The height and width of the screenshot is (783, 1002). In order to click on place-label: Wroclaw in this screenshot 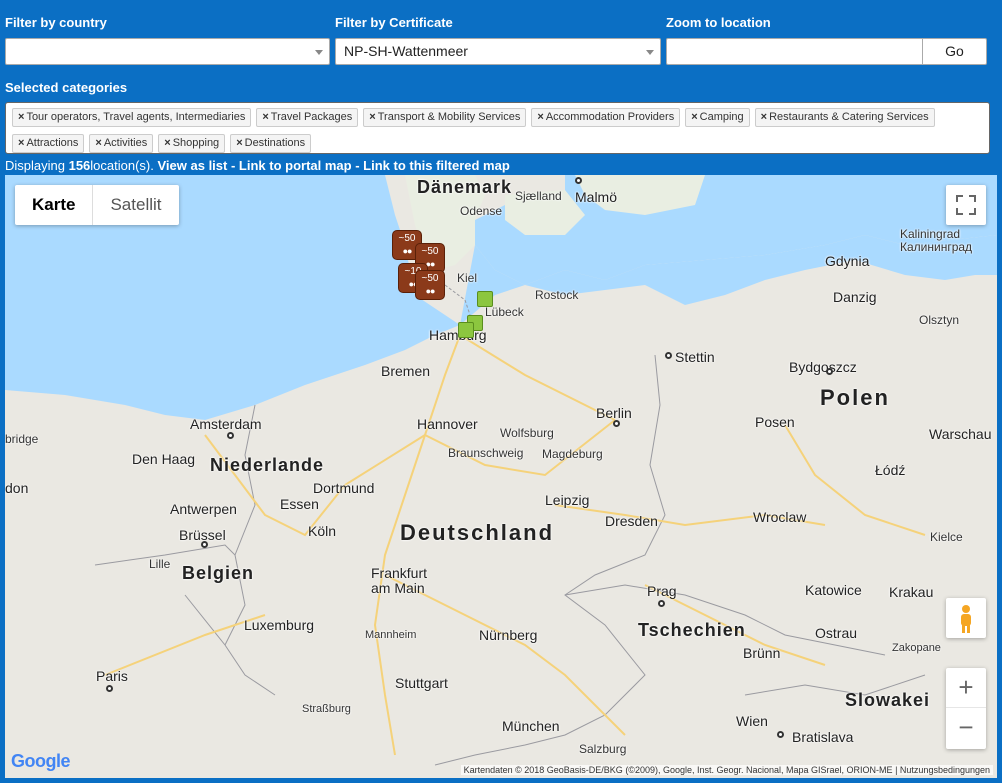, I will do `click(780, 517)`.